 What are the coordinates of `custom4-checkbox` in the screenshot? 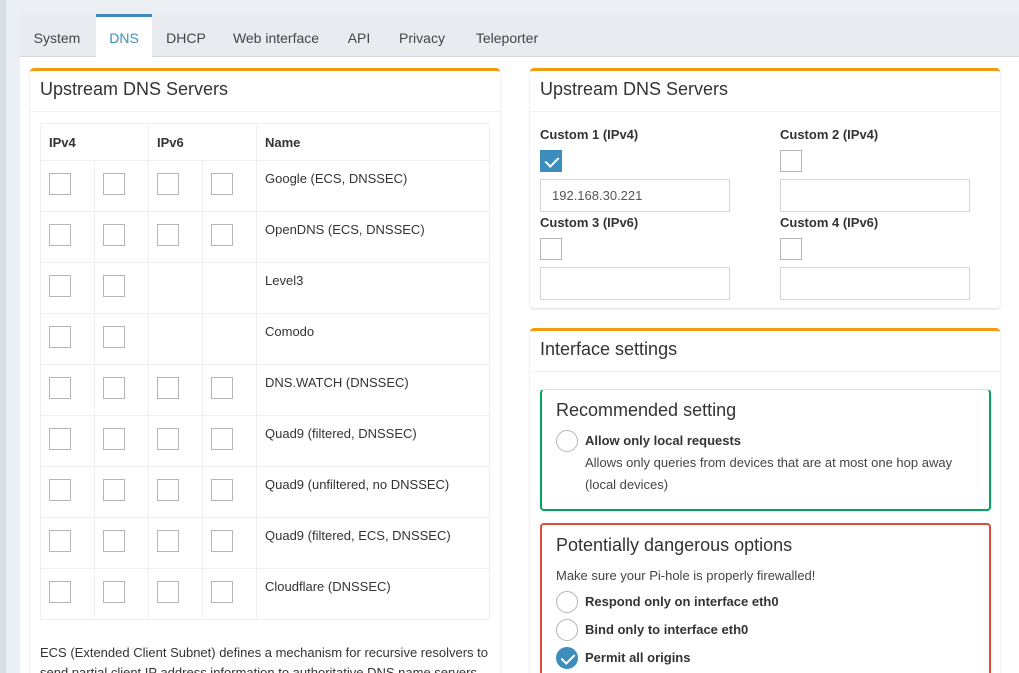 It's located at (791, 249).